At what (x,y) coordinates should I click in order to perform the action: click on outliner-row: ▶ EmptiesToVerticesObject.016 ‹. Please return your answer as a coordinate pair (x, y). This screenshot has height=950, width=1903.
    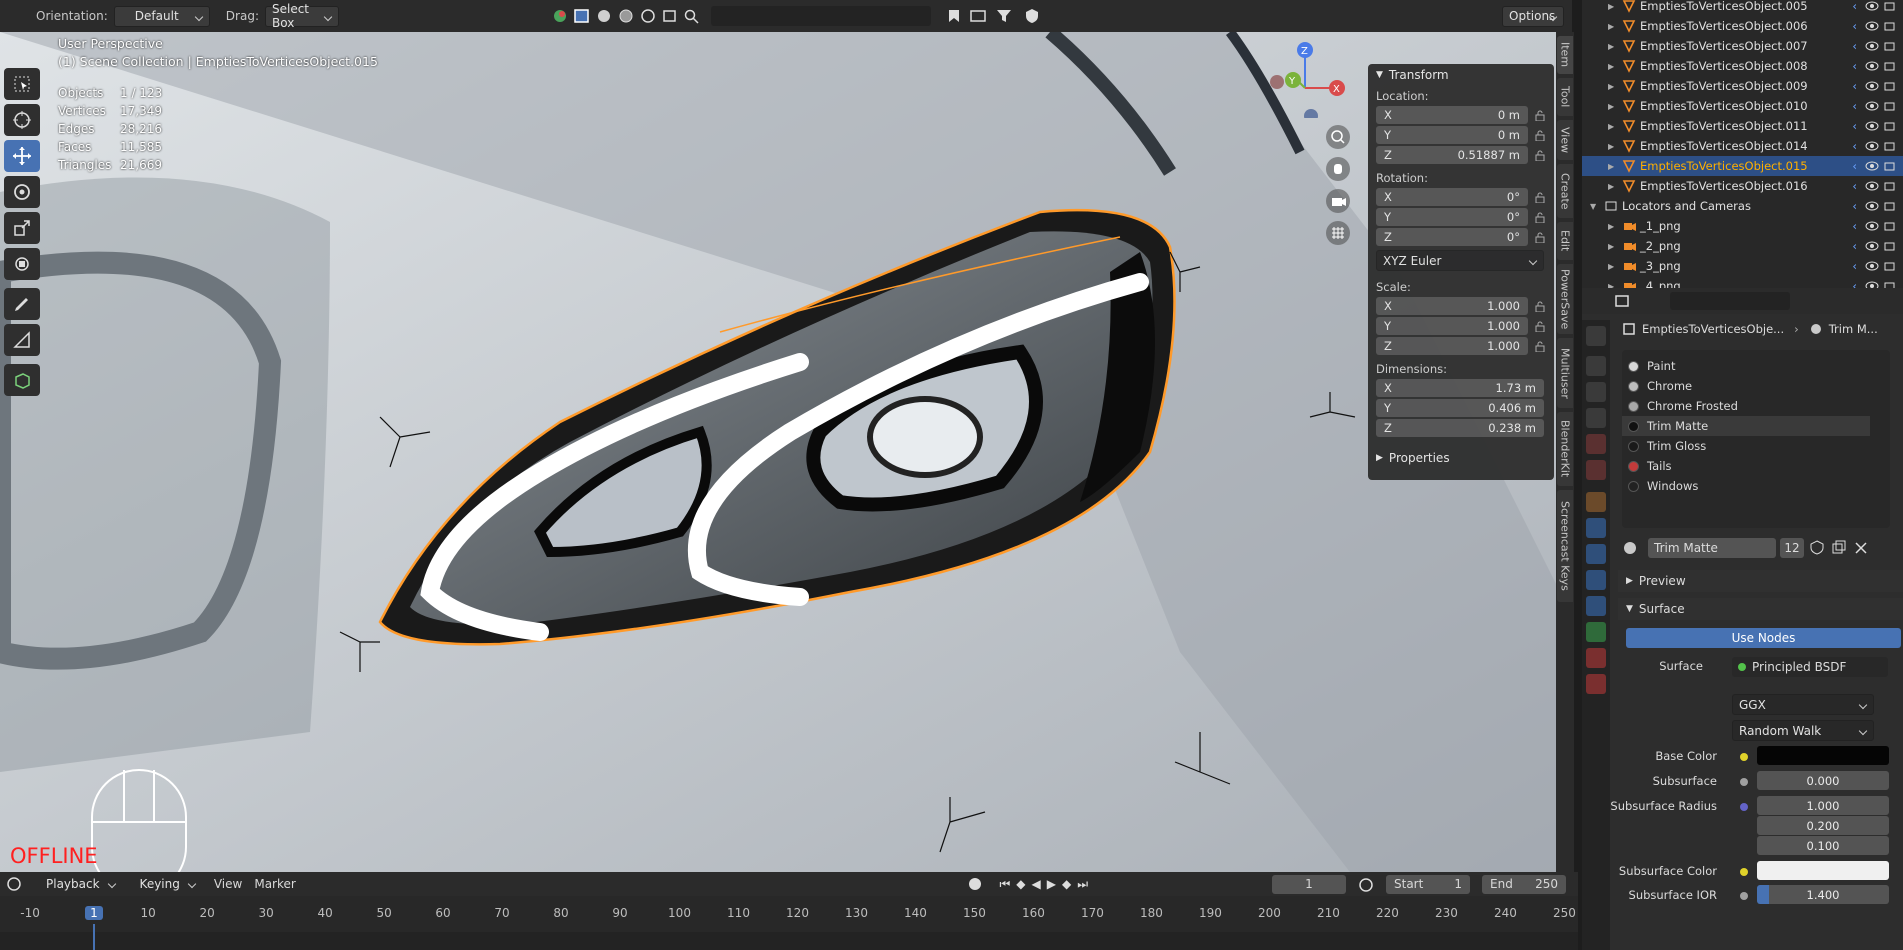
    Looking at the image, I should click on (1742, 186).